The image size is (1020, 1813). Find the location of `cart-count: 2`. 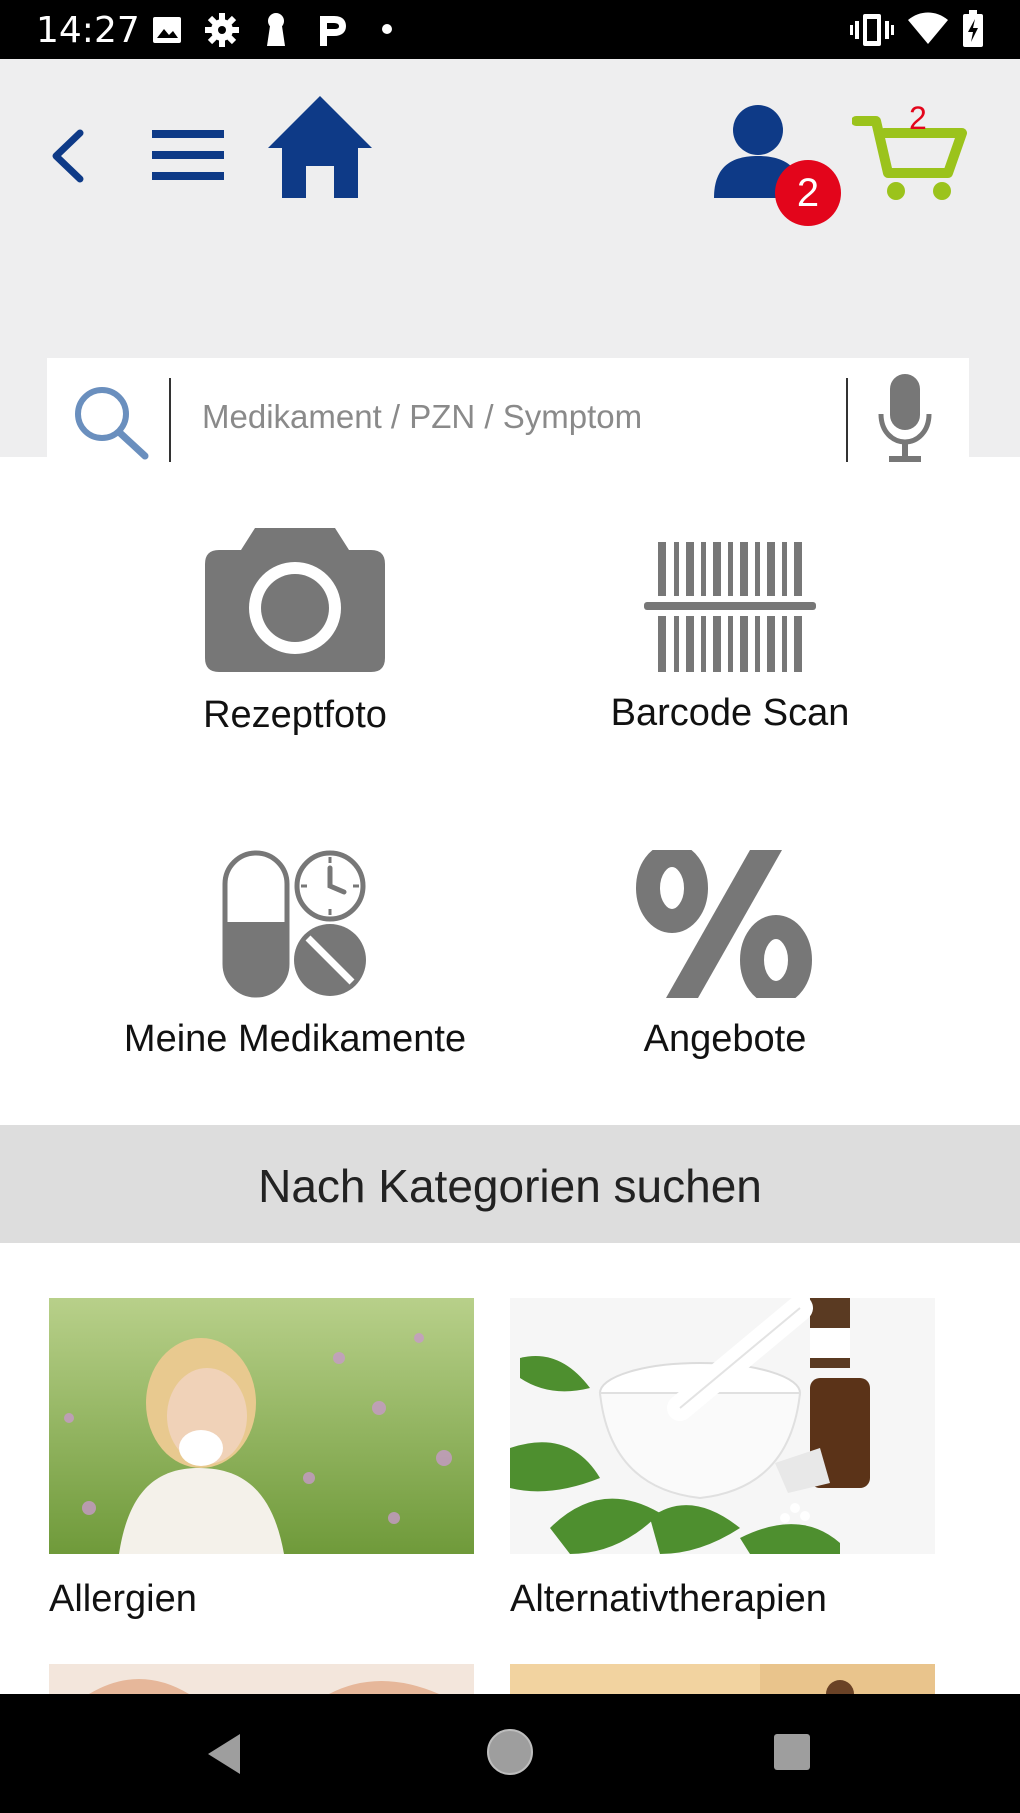

cart-count: 2 is located at coordinates (918, 118).